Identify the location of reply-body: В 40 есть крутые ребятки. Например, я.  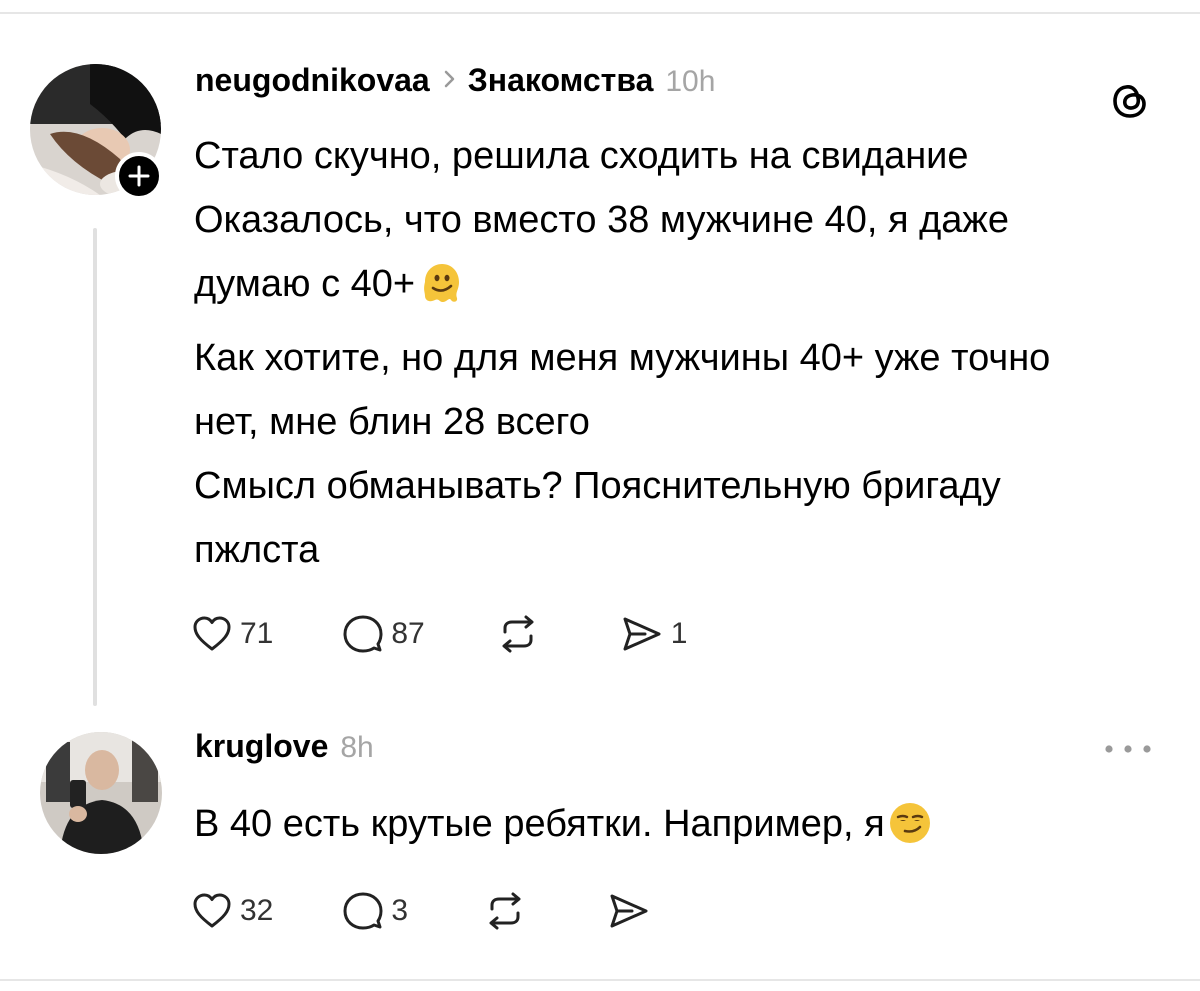
(674, 829).